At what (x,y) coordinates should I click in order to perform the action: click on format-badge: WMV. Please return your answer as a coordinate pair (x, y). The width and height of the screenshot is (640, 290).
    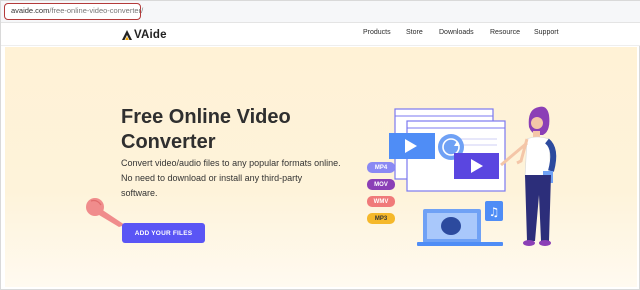
    Looking at the image, I should click on (381, 201).